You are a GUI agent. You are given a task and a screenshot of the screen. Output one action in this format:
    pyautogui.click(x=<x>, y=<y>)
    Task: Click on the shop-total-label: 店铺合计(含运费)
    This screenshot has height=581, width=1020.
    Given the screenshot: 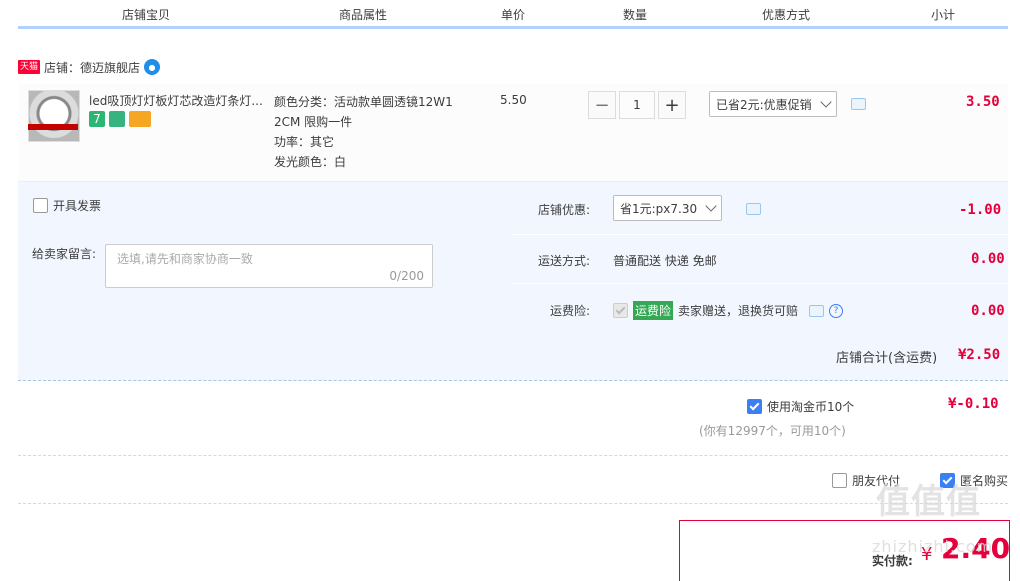 What is the action you would take?
    pyautogui.click(x=887, y=358)
    